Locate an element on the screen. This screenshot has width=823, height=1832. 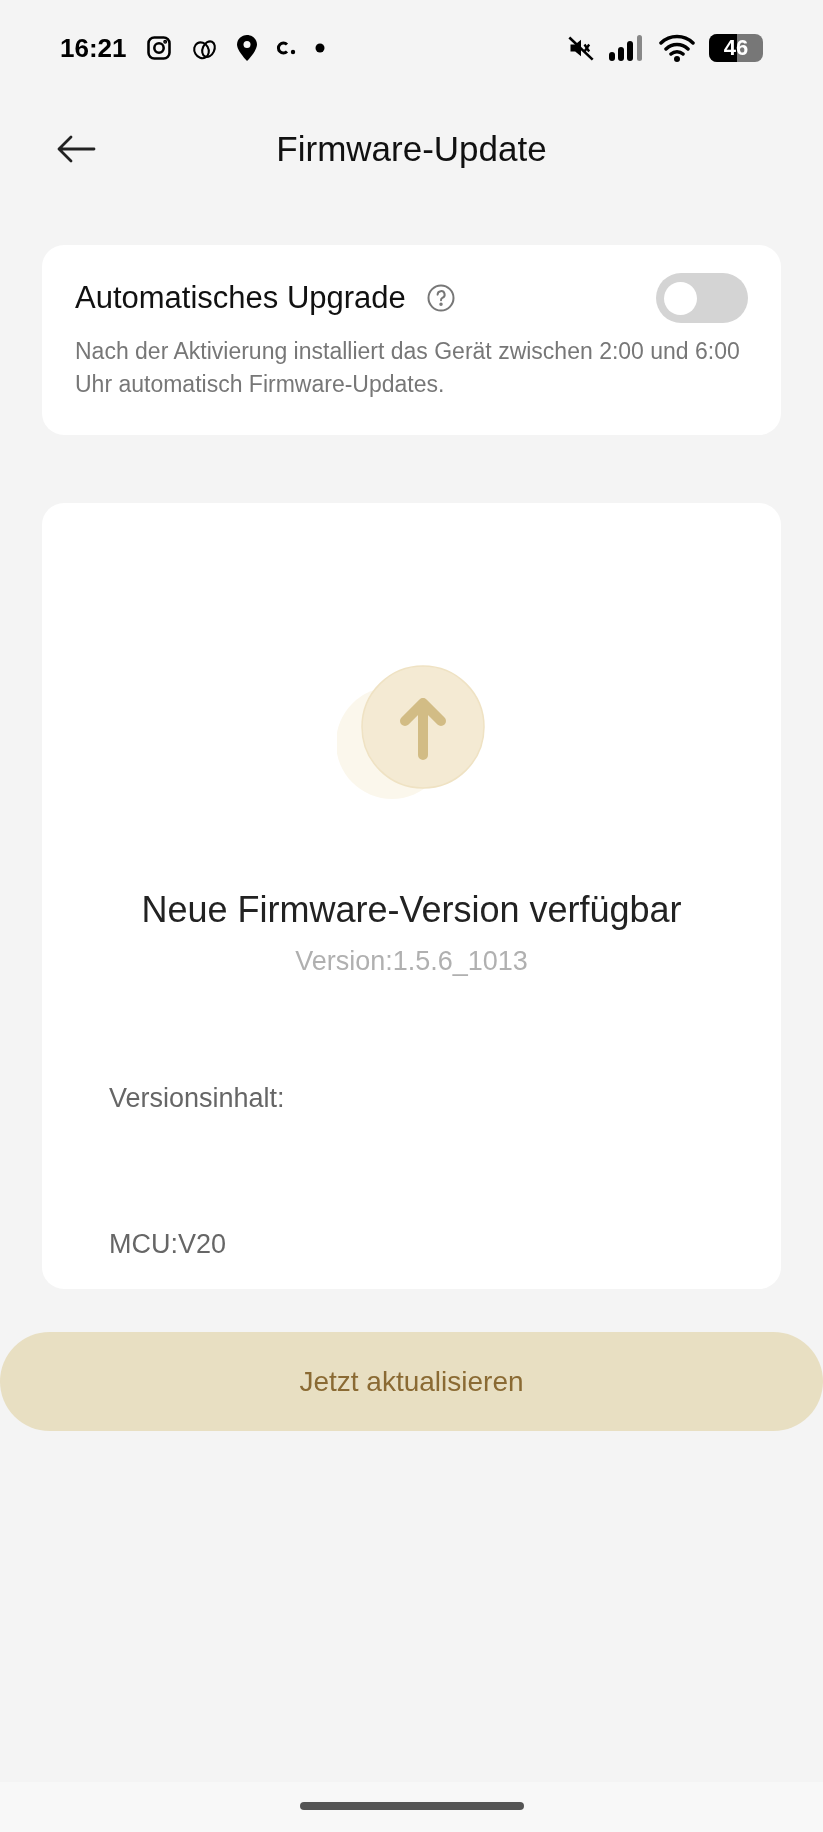
update-button: Jetzt aktualisieren is located at coordinates (411, 1381).